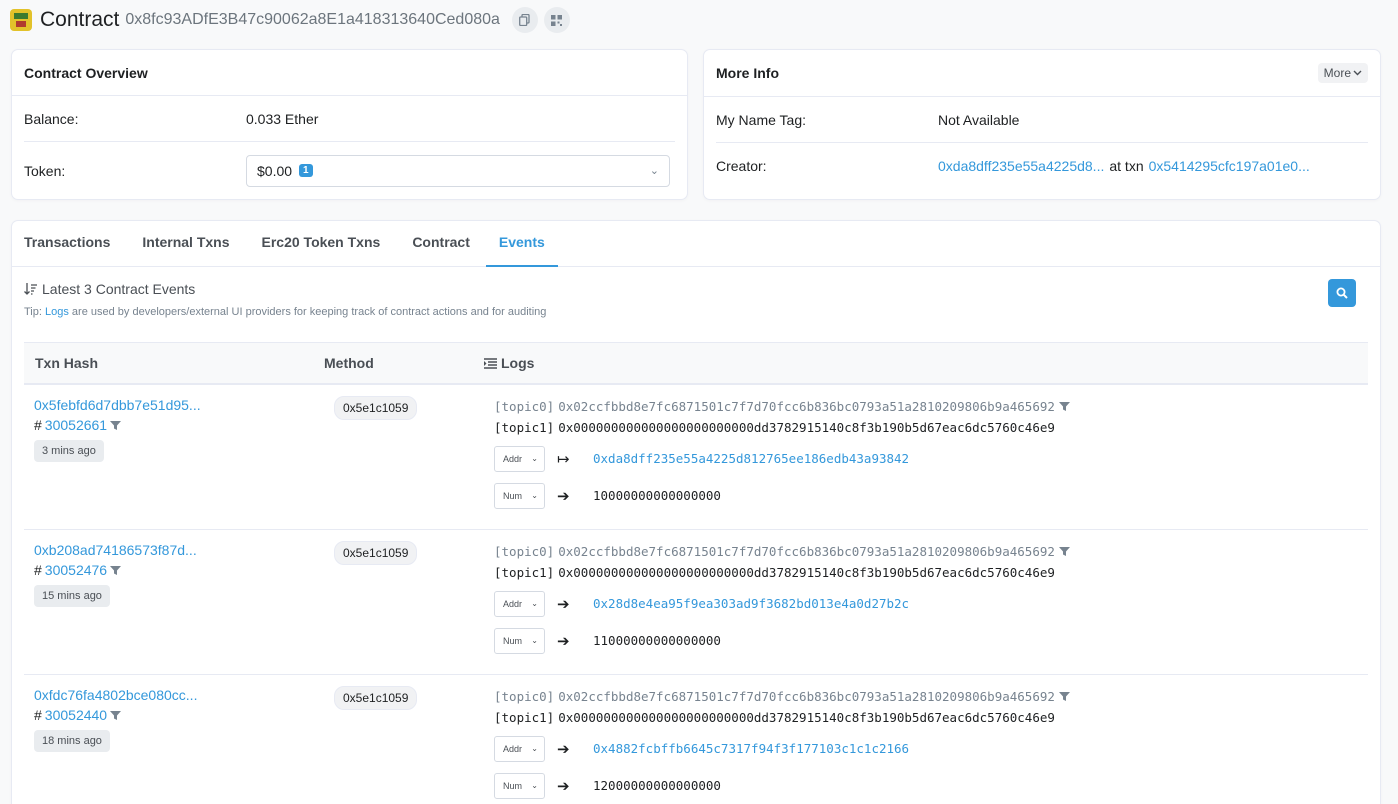 Image resolution: width=1398 pixels, height=804 pixels. I want to click on qr-code-icon, so click(557, 20).